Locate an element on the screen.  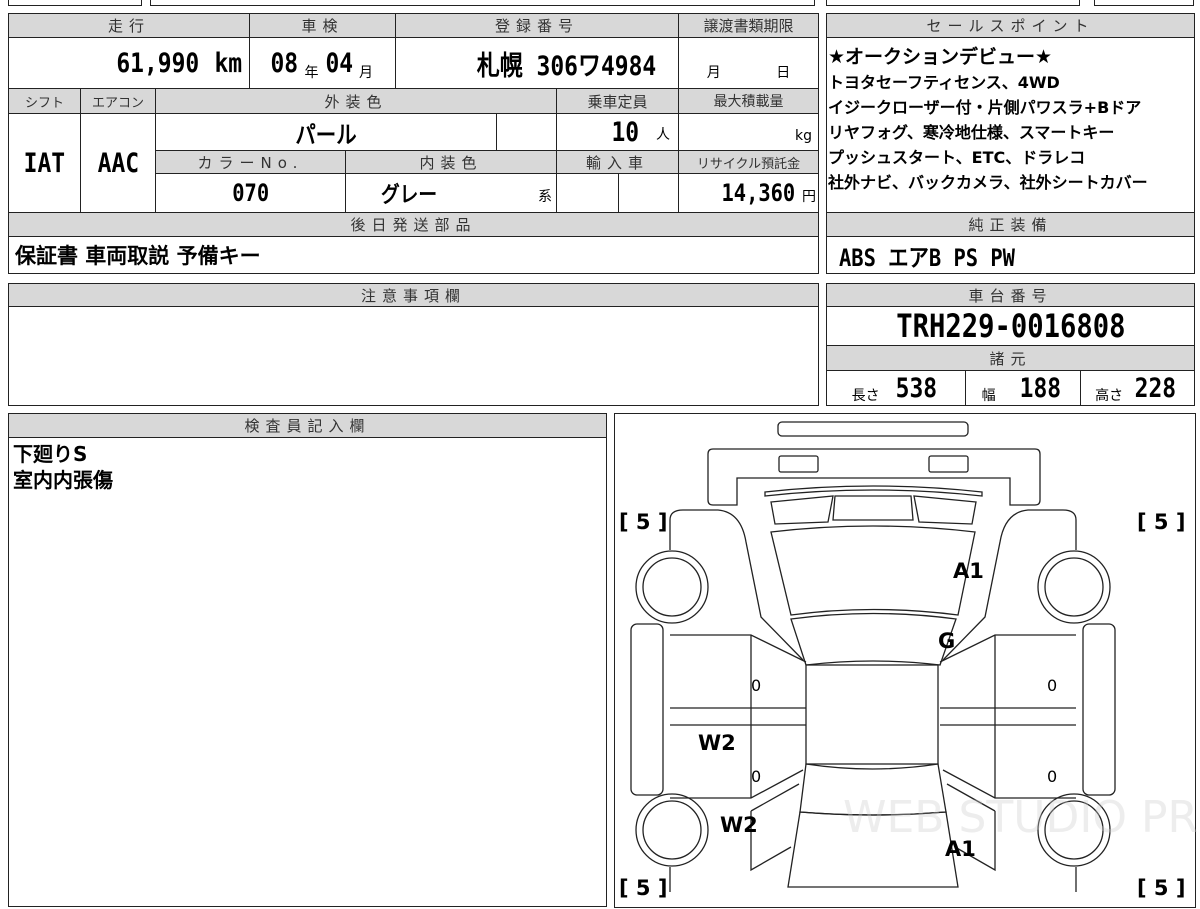
mark-windshield: G is located at coordinates (947, 641).